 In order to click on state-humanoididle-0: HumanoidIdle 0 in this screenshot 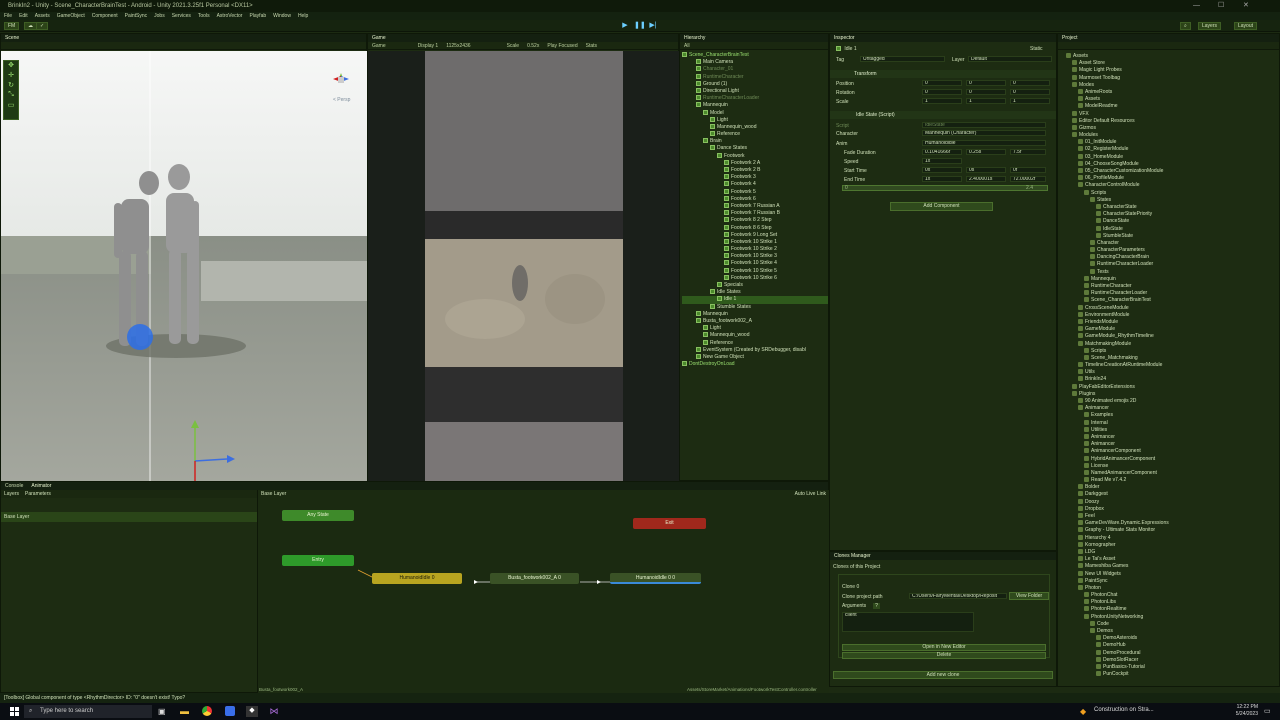, I will do `click(417, 578)`.